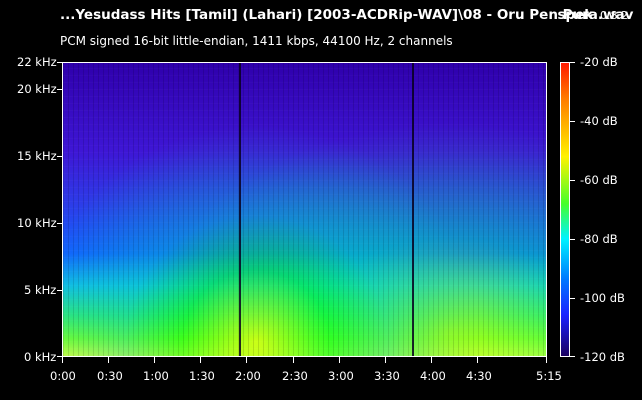 This screenshot has width=642, height=400. I want to click on x-tick-label: 1:00, so click(156, 376).